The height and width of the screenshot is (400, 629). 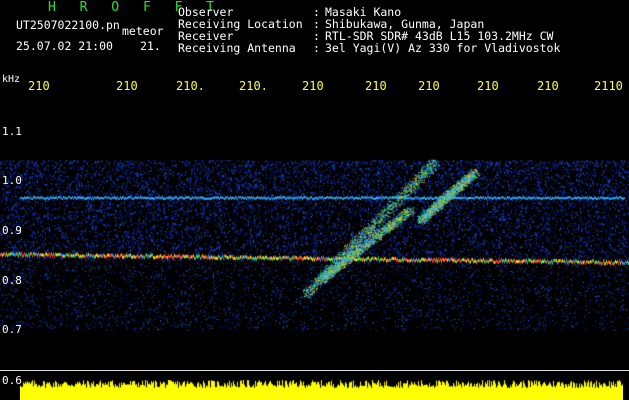 What do you see at coordinates (12, 329) in the screenshot?
I see `y-axis-label: 0.7` at bounding box center [12, 329].